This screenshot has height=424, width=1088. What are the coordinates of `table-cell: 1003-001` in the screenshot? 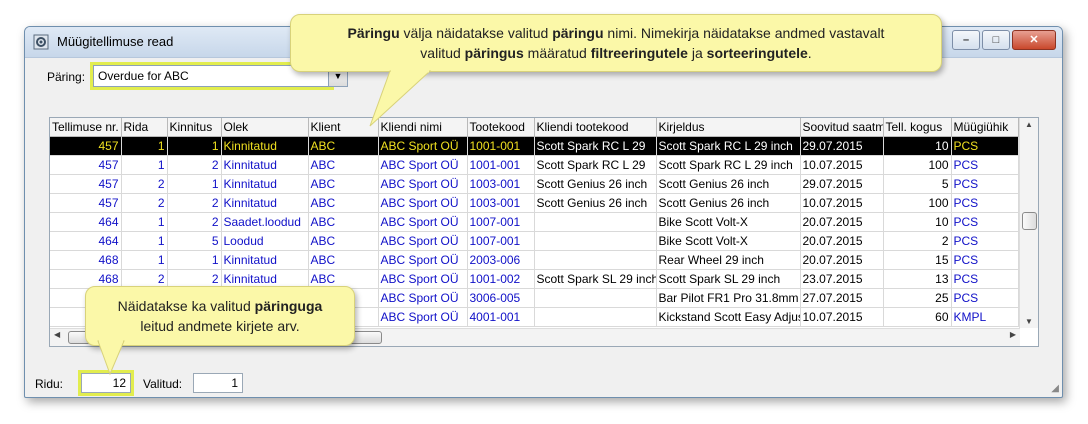 It's located at (501, 203).